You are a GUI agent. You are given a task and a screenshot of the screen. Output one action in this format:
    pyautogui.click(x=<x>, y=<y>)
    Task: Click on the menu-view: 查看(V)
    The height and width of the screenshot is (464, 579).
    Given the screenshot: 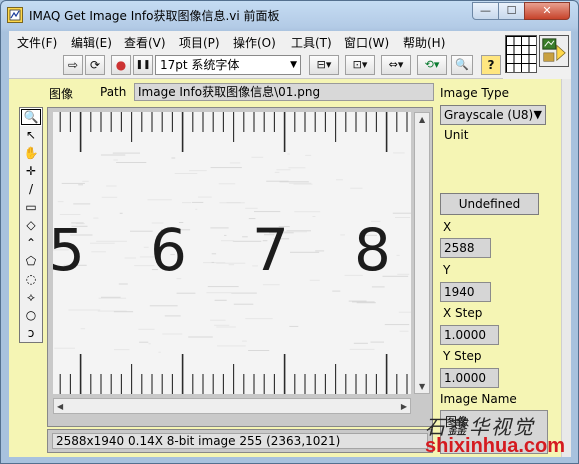 What is the action you would take?
    pyautogui.click(x=145, y=42)
    